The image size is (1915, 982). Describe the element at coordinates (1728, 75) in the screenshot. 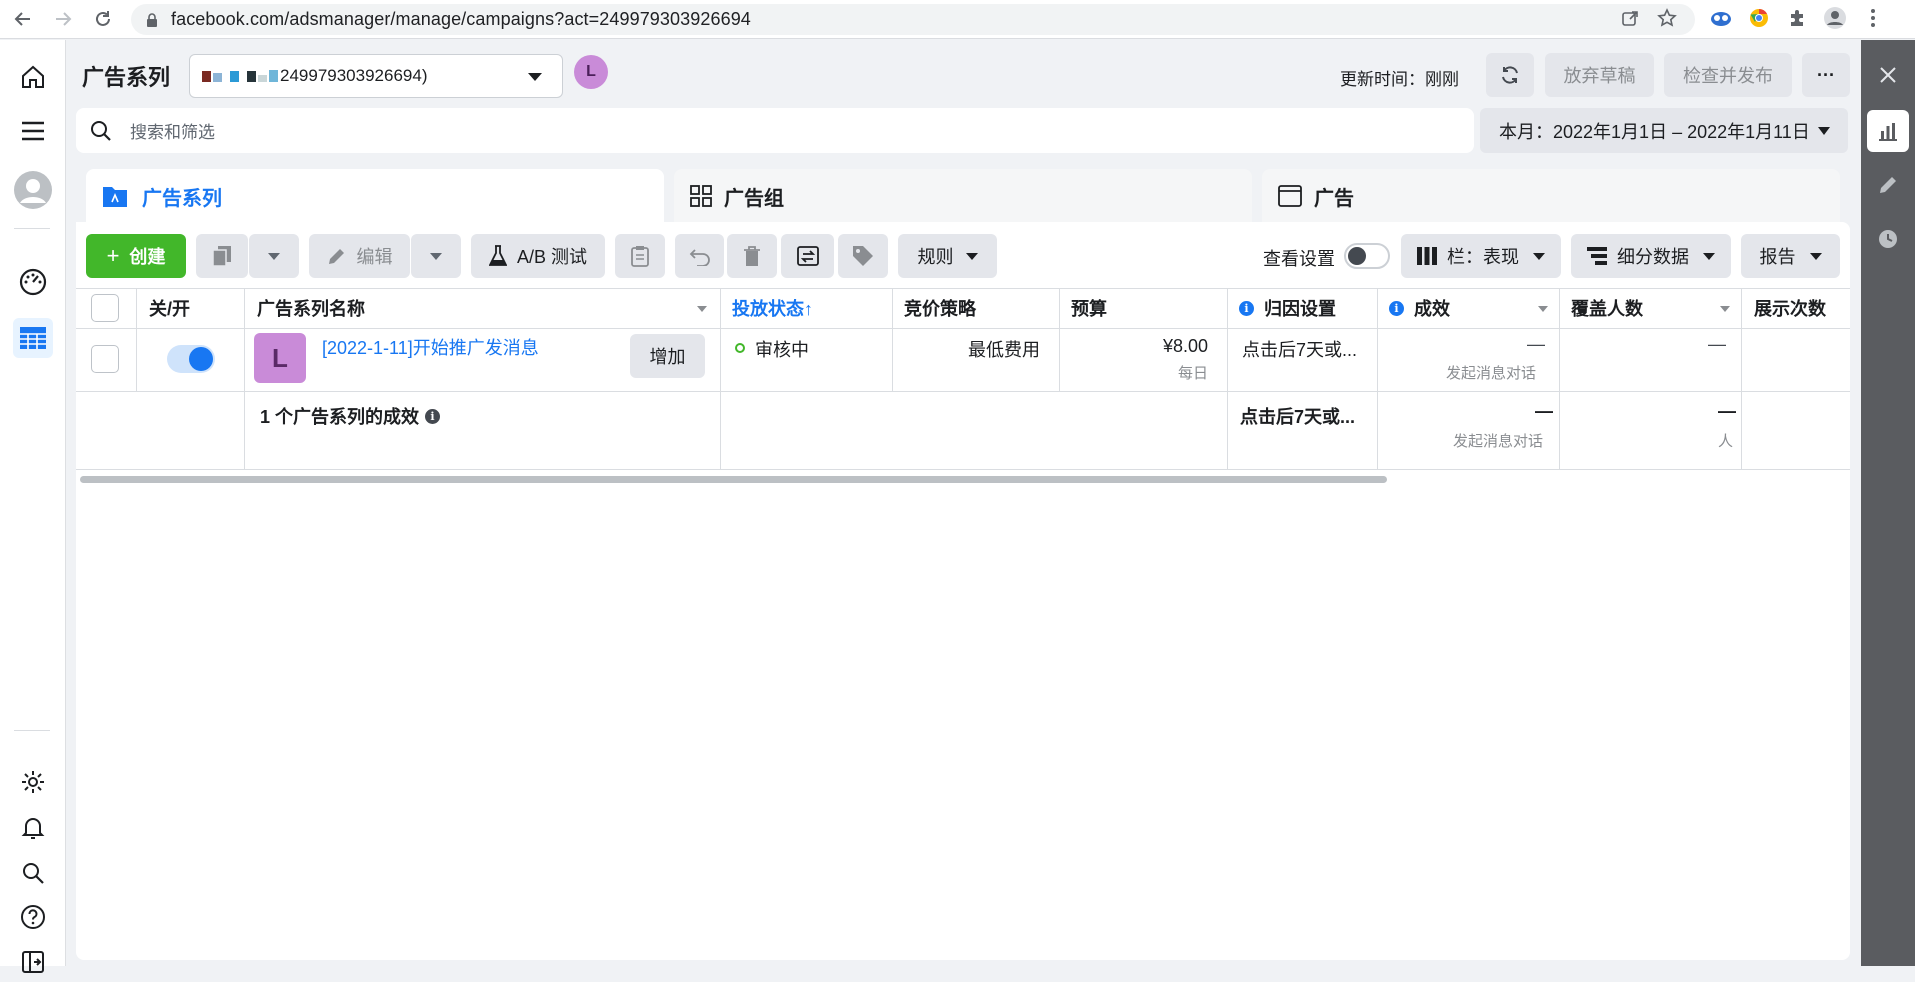

I see `review-publish-button: 检查并发布` at that location.